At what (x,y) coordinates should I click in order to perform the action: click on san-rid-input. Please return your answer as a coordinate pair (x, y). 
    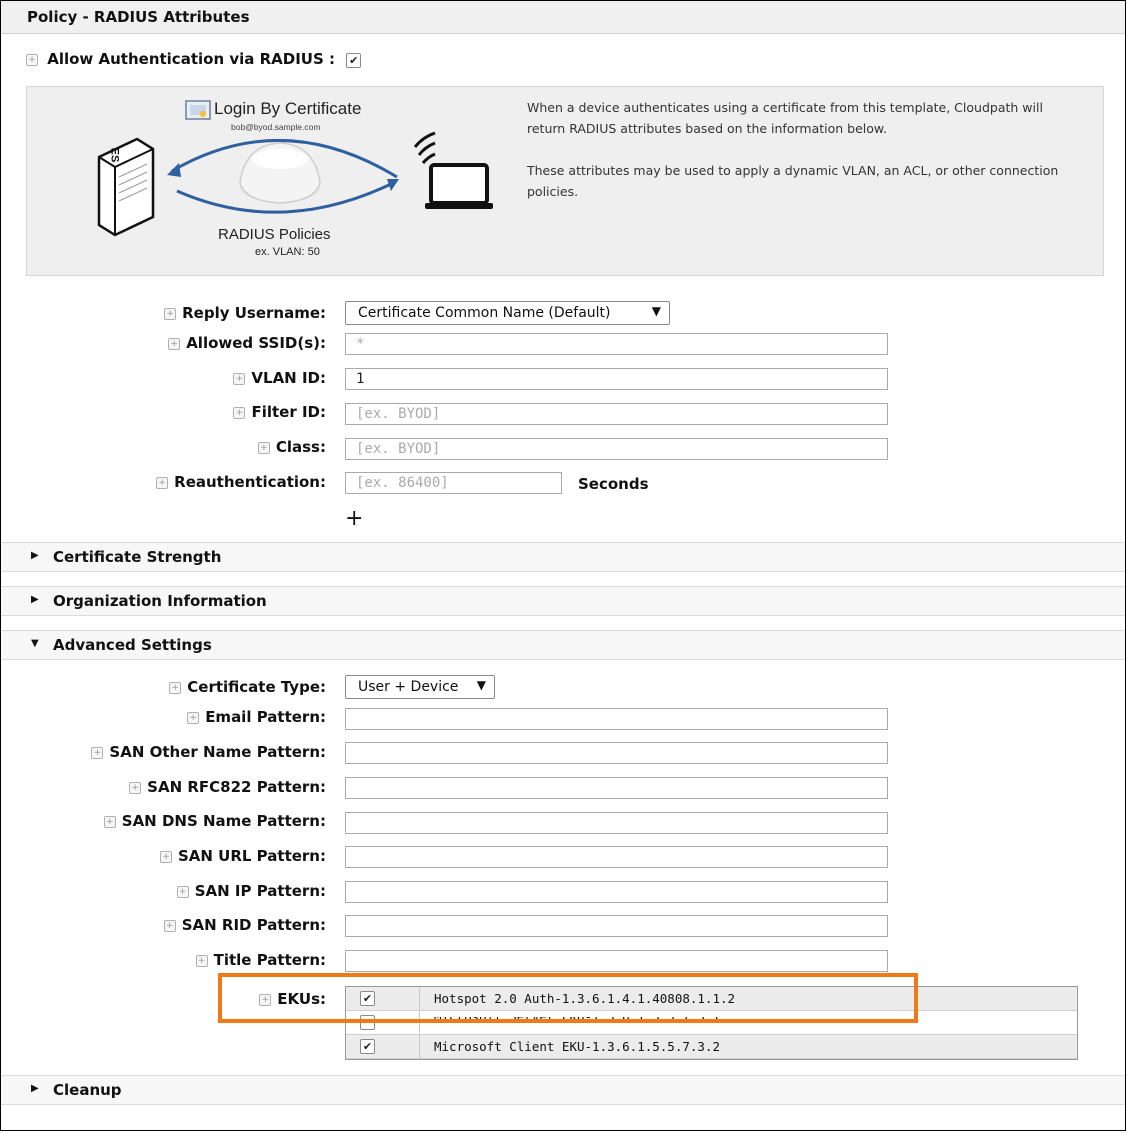
    Looking at the image, I should click on (616, 926).